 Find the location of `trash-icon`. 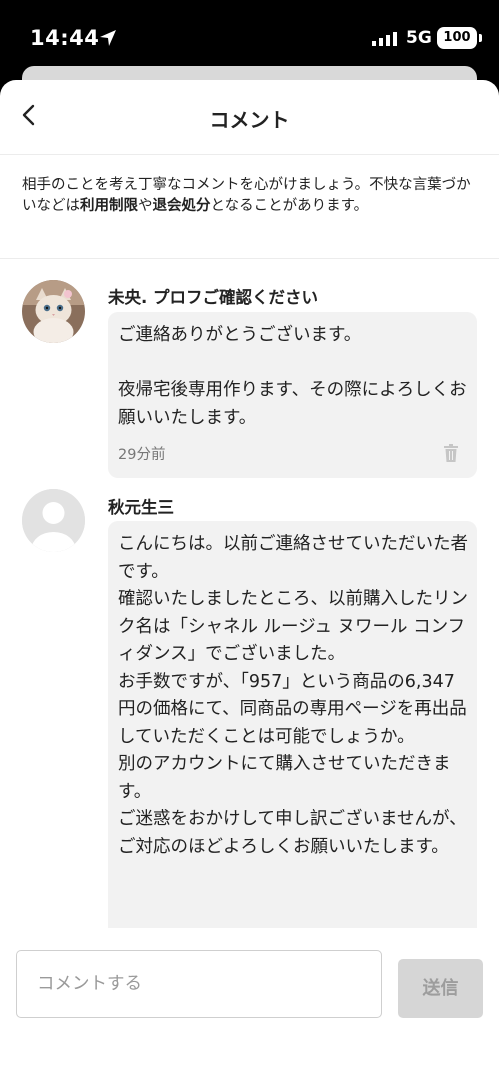

trash-icon is located at coordinates (451, 453).